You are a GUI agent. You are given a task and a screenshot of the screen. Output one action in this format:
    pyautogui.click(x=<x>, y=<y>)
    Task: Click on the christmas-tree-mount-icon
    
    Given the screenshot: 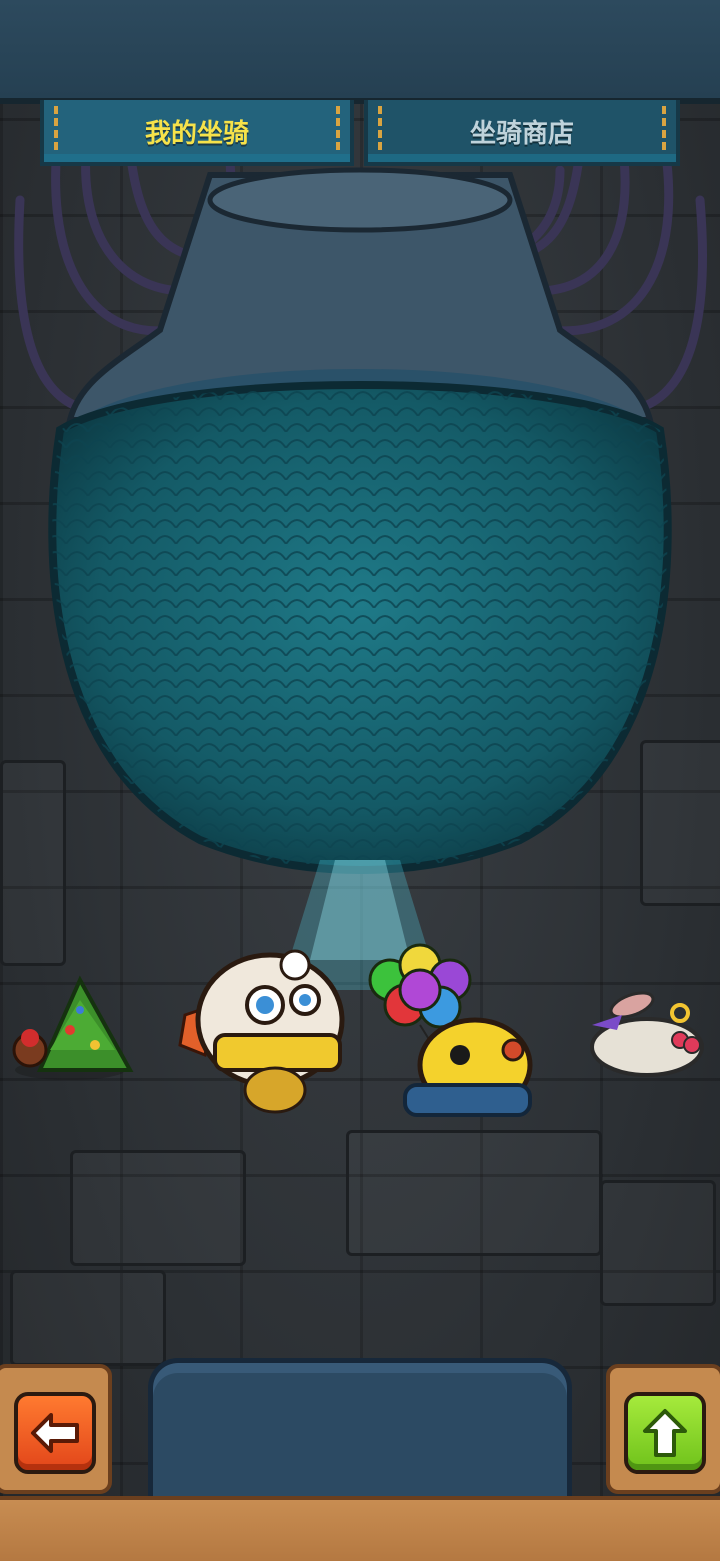 What is the action you would take?
    pyautogui.click(x=73, y=1027)
    